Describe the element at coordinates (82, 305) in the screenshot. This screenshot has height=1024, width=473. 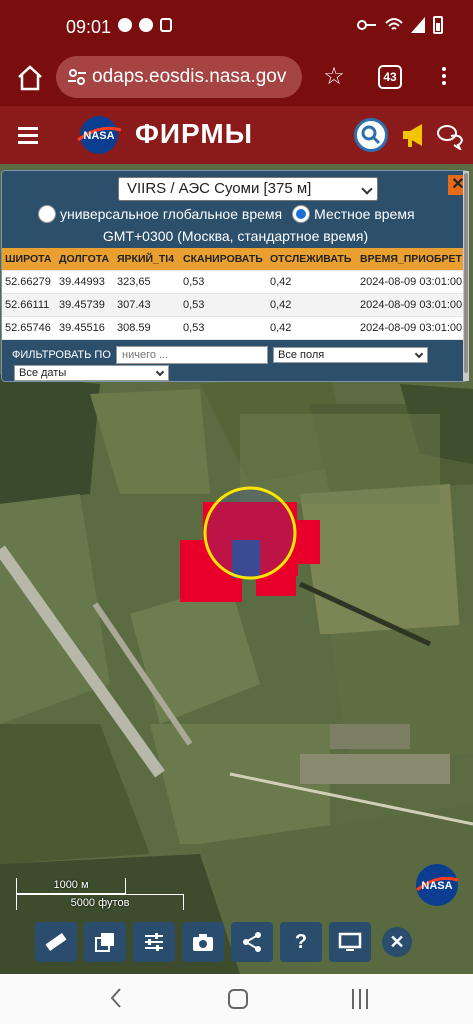
I see `cell: 39.45739` at that location.